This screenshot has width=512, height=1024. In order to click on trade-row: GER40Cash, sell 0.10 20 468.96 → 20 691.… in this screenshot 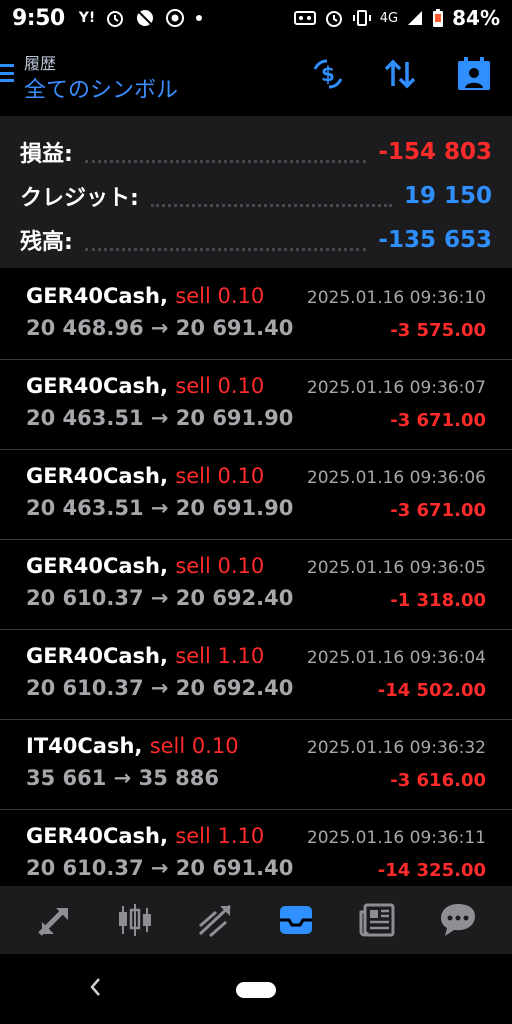, I will do `click(256, 315)`.